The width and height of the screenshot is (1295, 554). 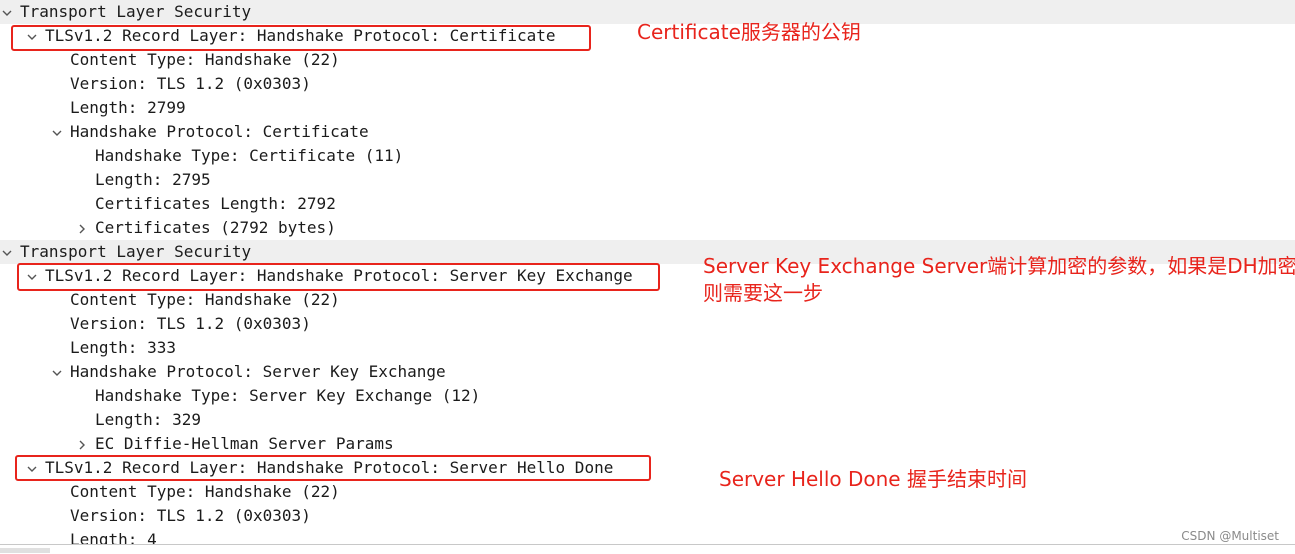 I want to click on tree-row-label: Certificates (2792 bytes), so click(x=215, y=227).